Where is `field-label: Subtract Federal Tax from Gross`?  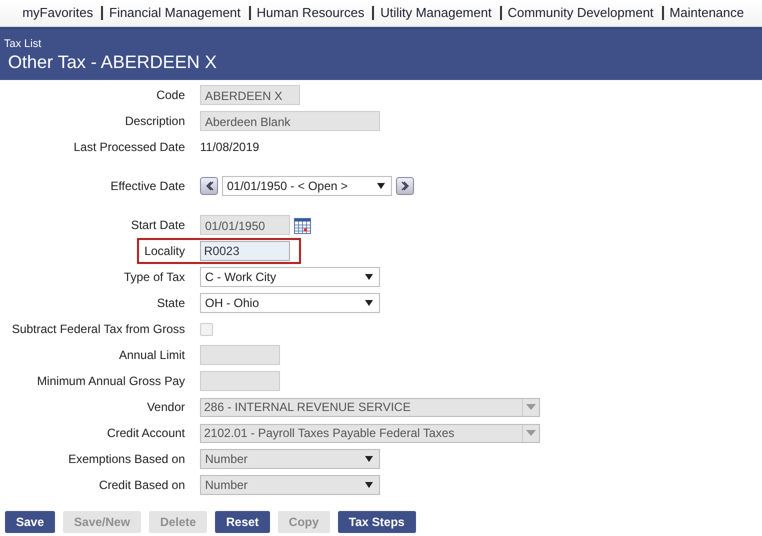
field-label: Subtract Federal Tax from Gross is located at coordinates (97, 329).